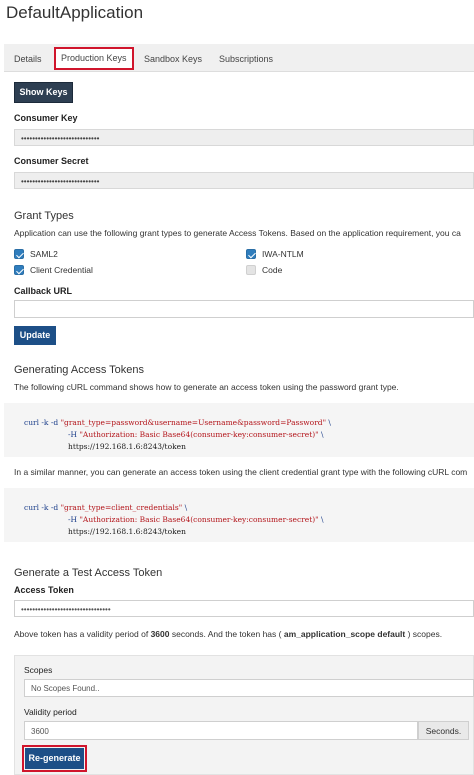 The width and height of the screenshot is (474, 775). Describe the element at coordinates (173, 59) in the screenshot. I see `tab-sandbox-keys: Sandbox Keys` at that location.